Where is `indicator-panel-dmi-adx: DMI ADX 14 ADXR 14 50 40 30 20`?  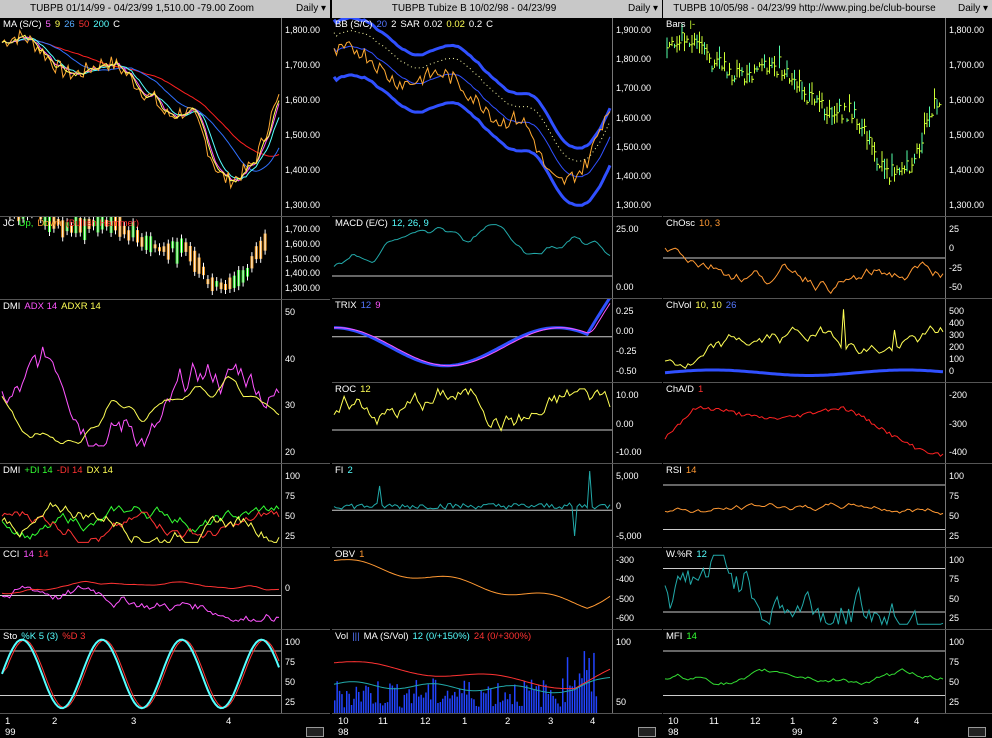 indicator-panel-dmi-adx: DMI ADX 14 ADXR 14 50 40 30 20 is located at coordinates (165, 382).